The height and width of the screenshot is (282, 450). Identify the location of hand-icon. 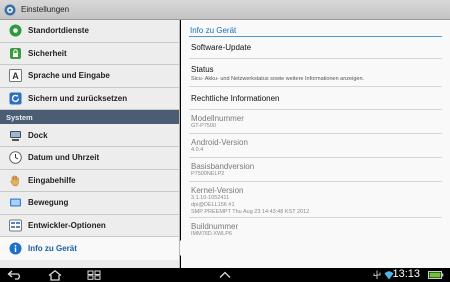
(15, 180).